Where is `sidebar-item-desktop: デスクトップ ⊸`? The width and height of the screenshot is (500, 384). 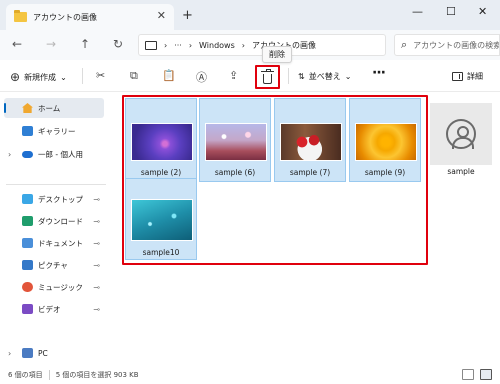
sidebar-item-desktop: デスクトップ ⊸ is located at coordinates (54, 199).